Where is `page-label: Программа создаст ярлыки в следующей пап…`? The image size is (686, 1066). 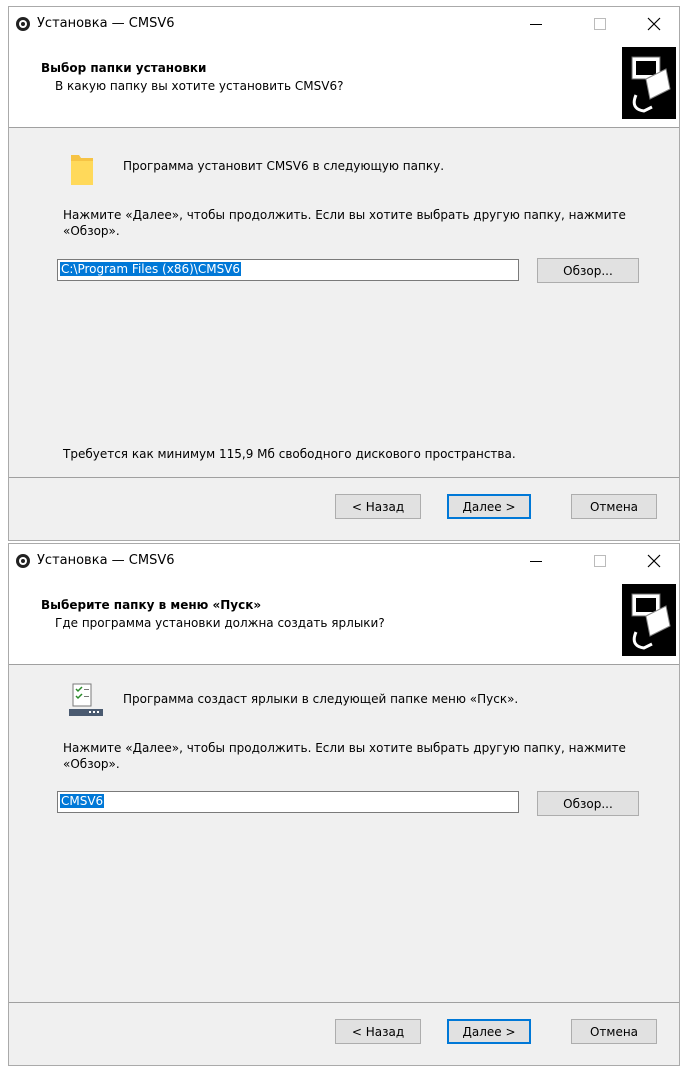
page-label: Программа создаст ярлыки в следующей пап… is located at coordinates (321, 699).